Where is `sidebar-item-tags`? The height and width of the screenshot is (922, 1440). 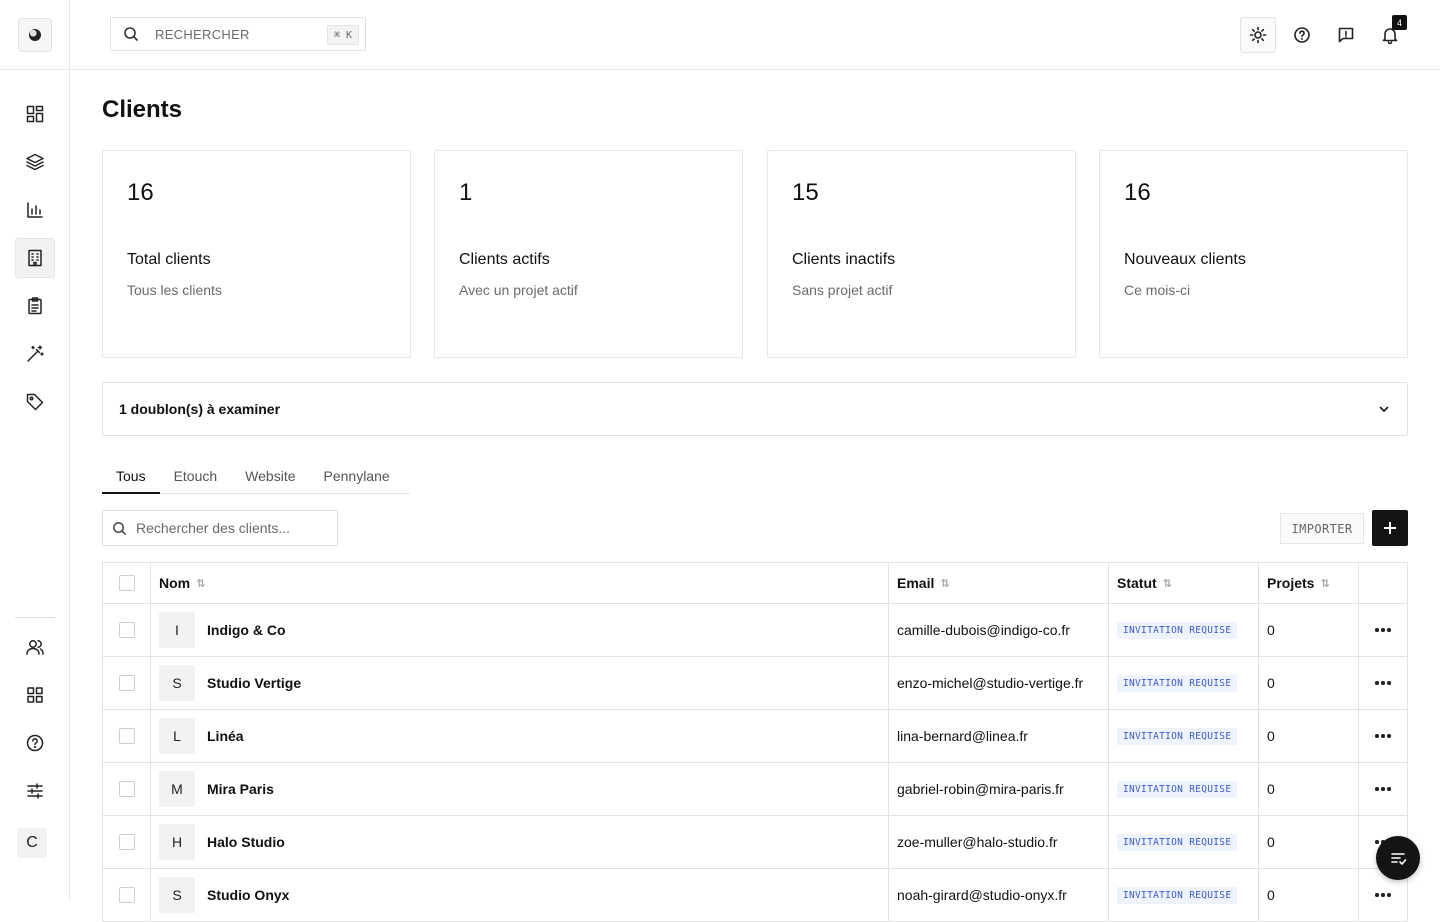 sidebar-item-tags is located at coordinates (35, 402).